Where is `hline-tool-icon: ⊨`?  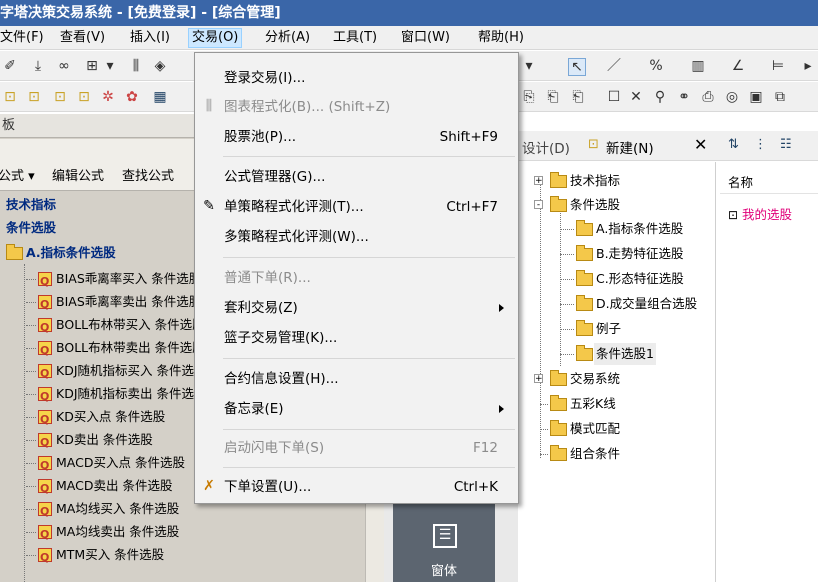
hline-tool-icon: ⊨ is located at coordinates (778, 66).